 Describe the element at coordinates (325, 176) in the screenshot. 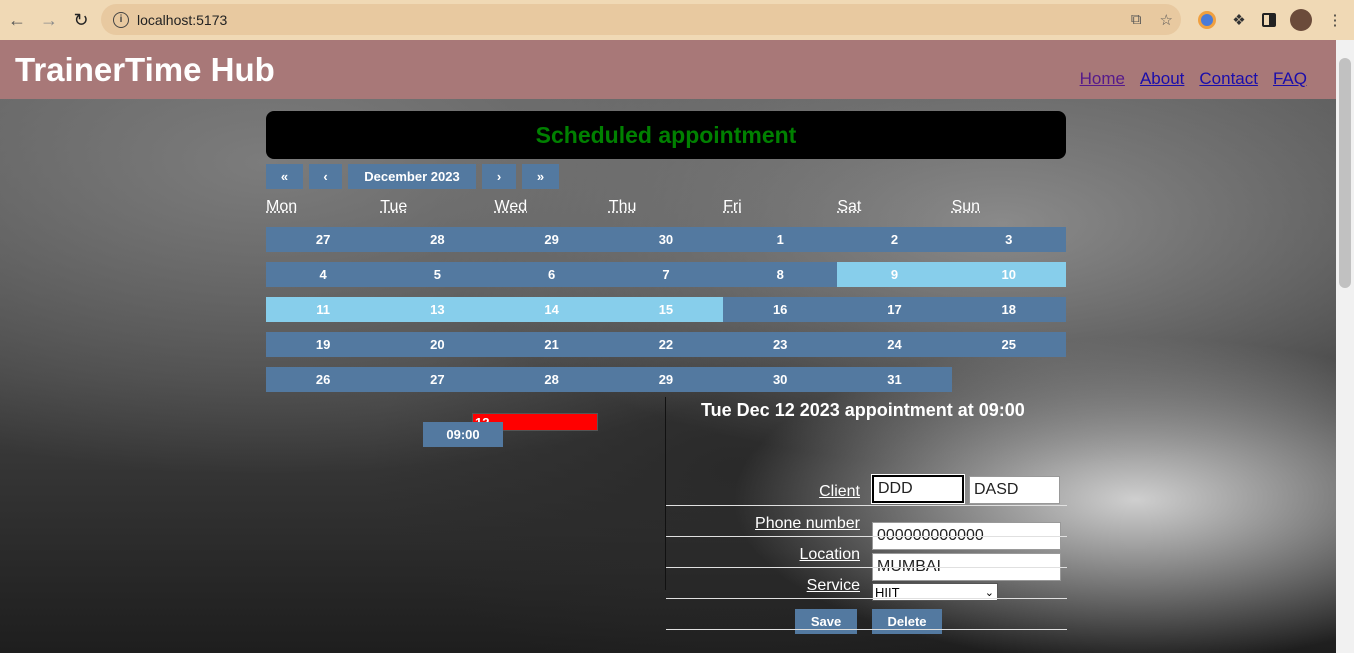

I see `prev-month-button: ‹` at that location.